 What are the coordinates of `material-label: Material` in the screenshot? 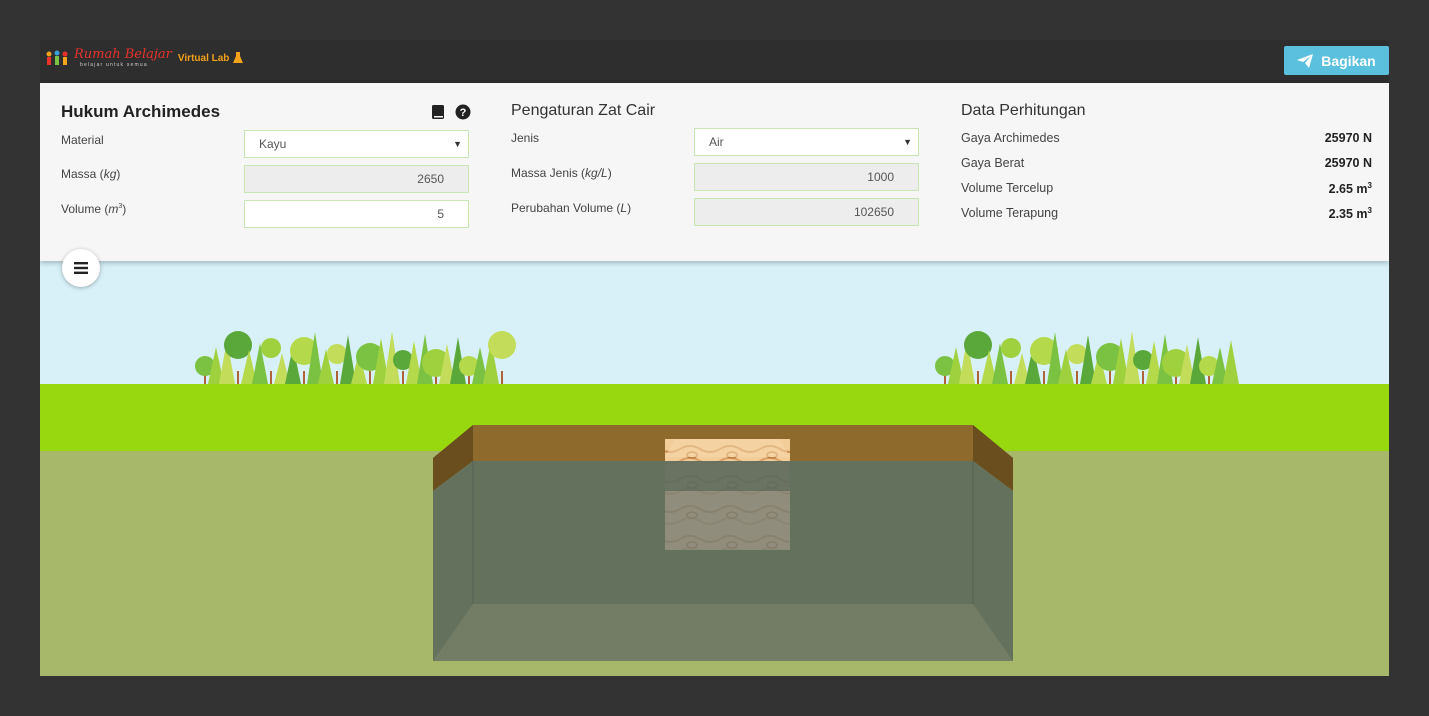 It's located at (82, 140).